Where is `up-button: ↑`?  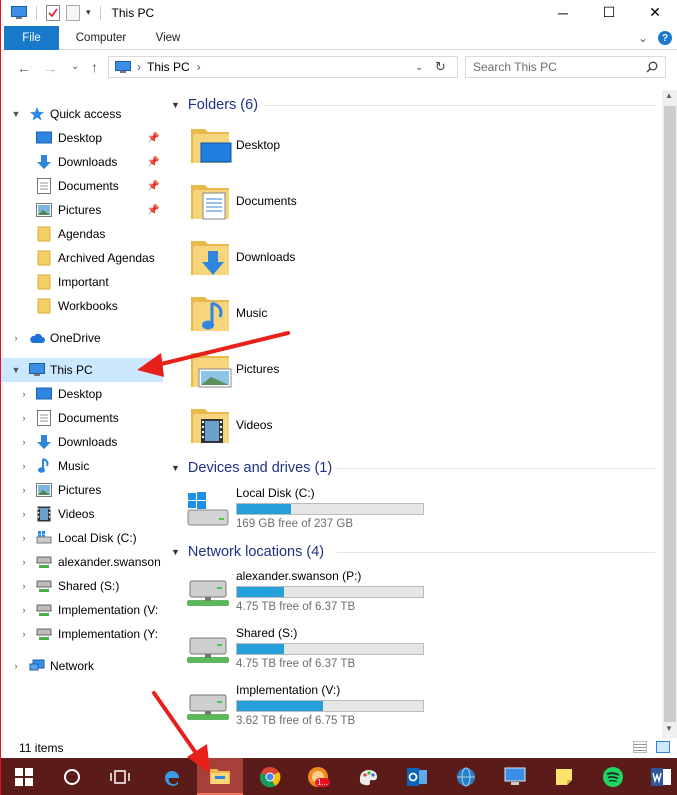
up-button: ↑ is located at coordinates (94, 67).